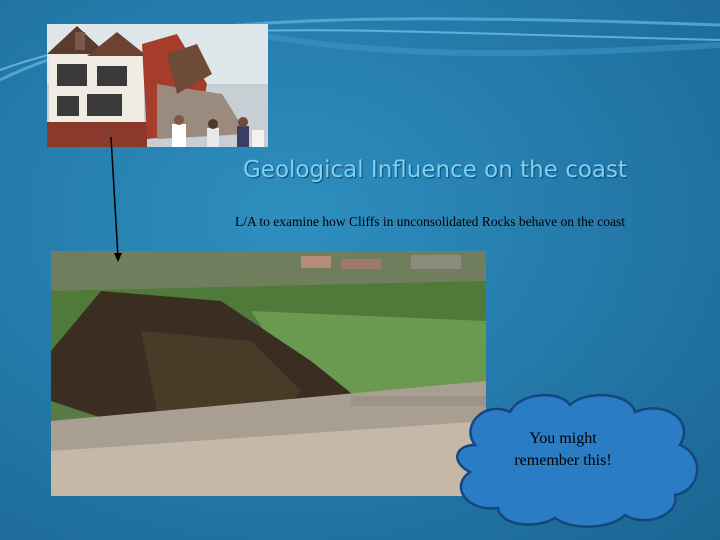 This screenshot has height=540, width=720. I want to click on callout-line-2: remember this!, so click(563, 460).